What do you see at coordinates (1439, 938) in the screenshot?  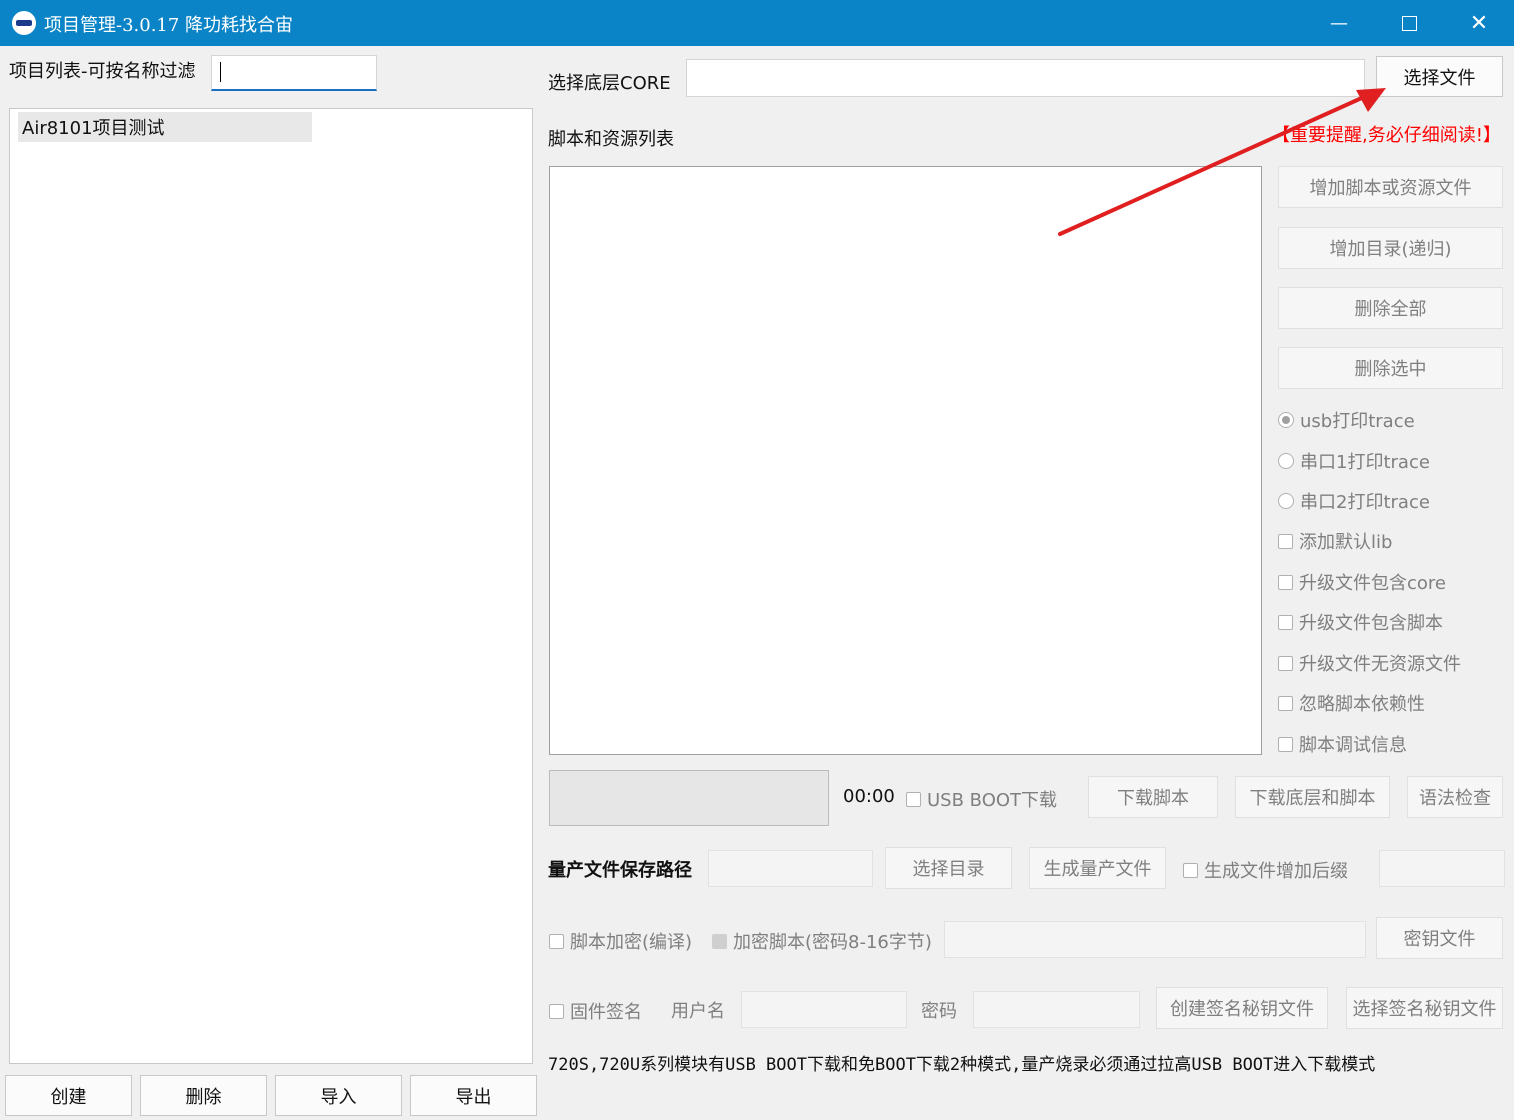 I see `key-file-button: 密钥文件` at bounding box center [1439, 938].